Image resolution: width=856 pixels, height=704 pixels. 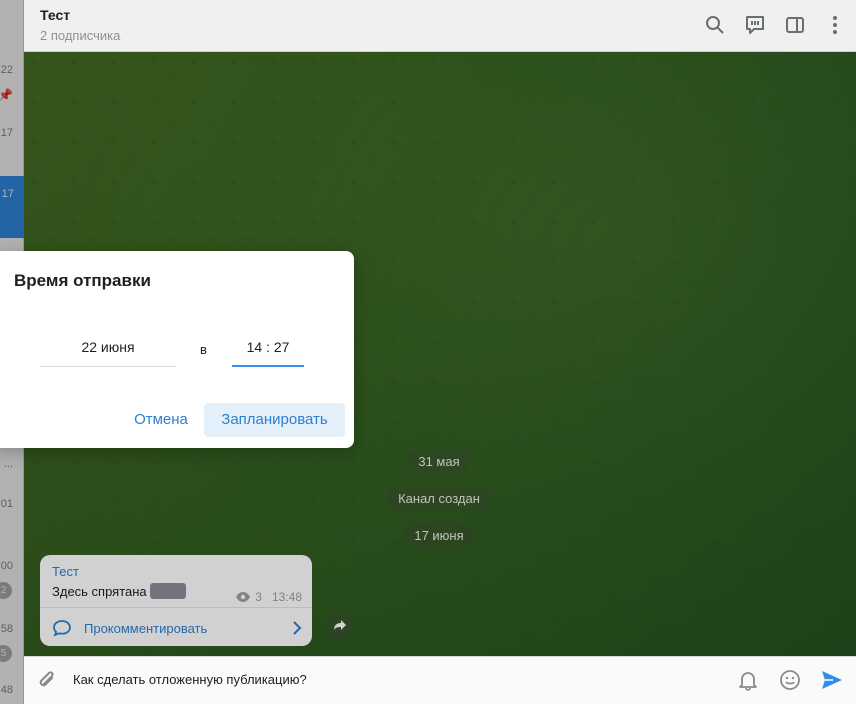 What do you see at coordinates (203, 349) in the screenshot?
I see `at-label: в` at bounding box center [203, 349].